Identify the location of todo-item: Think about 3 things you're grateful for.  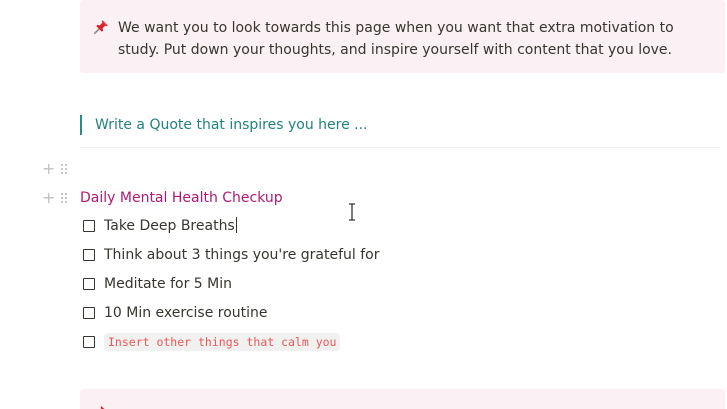
(231, 255).